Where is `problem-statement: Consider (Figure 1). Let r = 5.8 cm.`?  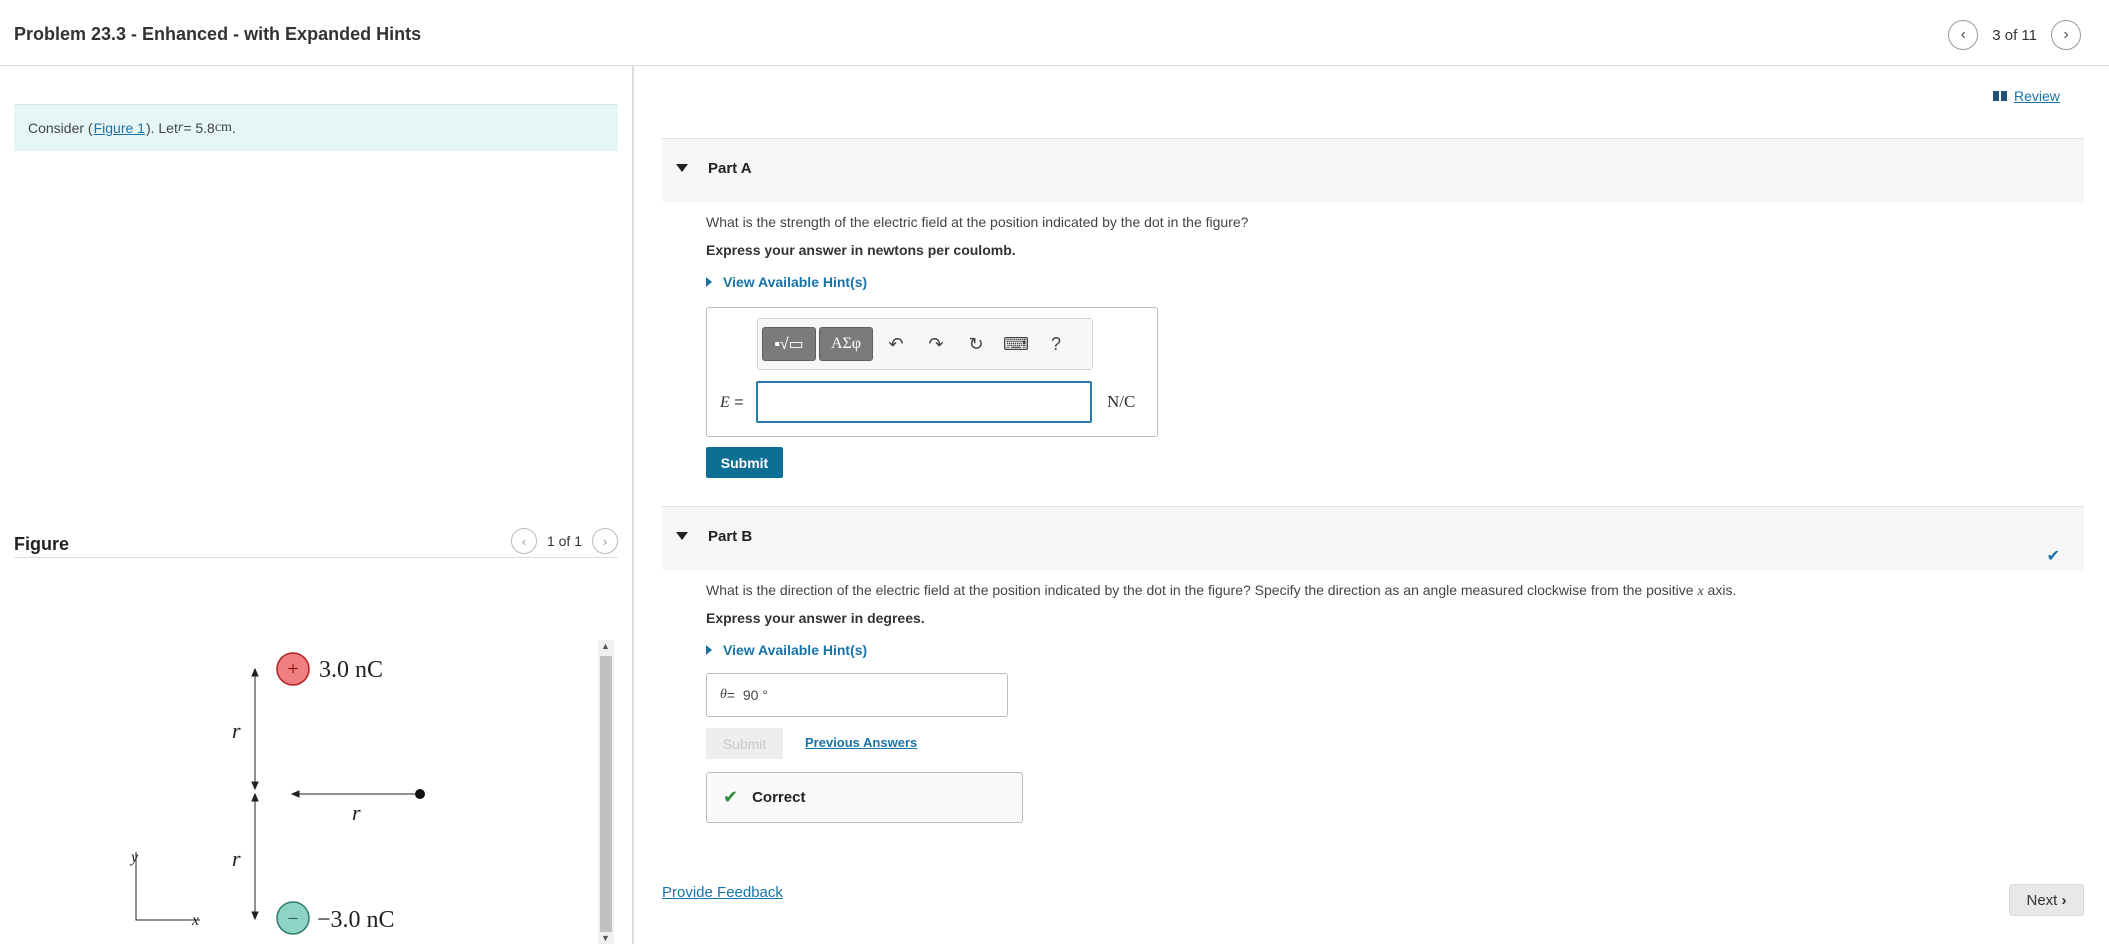
problem-statement: Consider (Figure 1). Let r = 5.8 cm. is located at coordinates (316, 127).